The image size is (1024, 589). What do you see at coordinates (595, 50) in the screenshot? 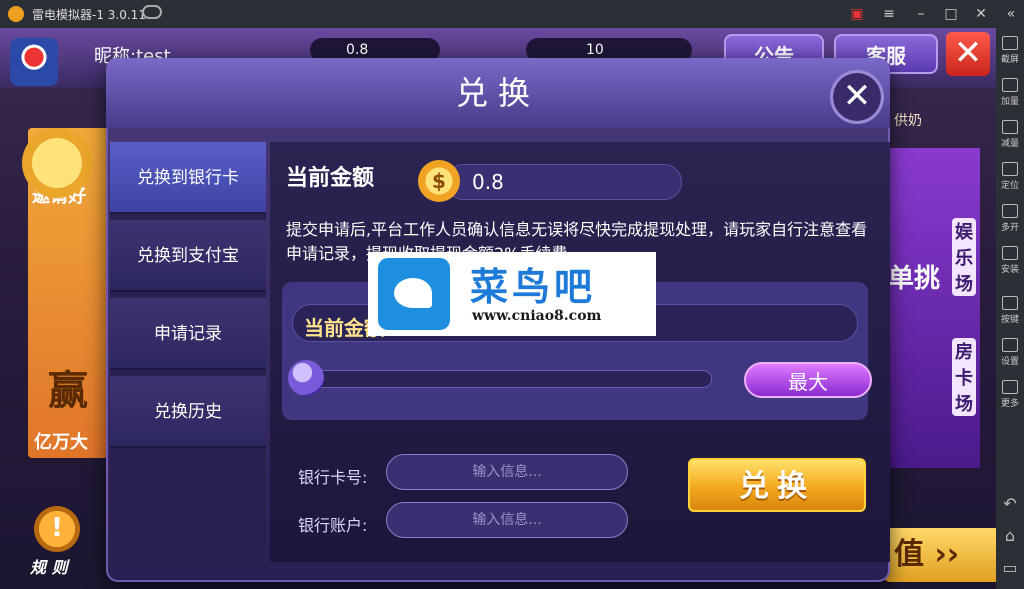
I see `bank-balance: 10` at bounding box center [595, 50].